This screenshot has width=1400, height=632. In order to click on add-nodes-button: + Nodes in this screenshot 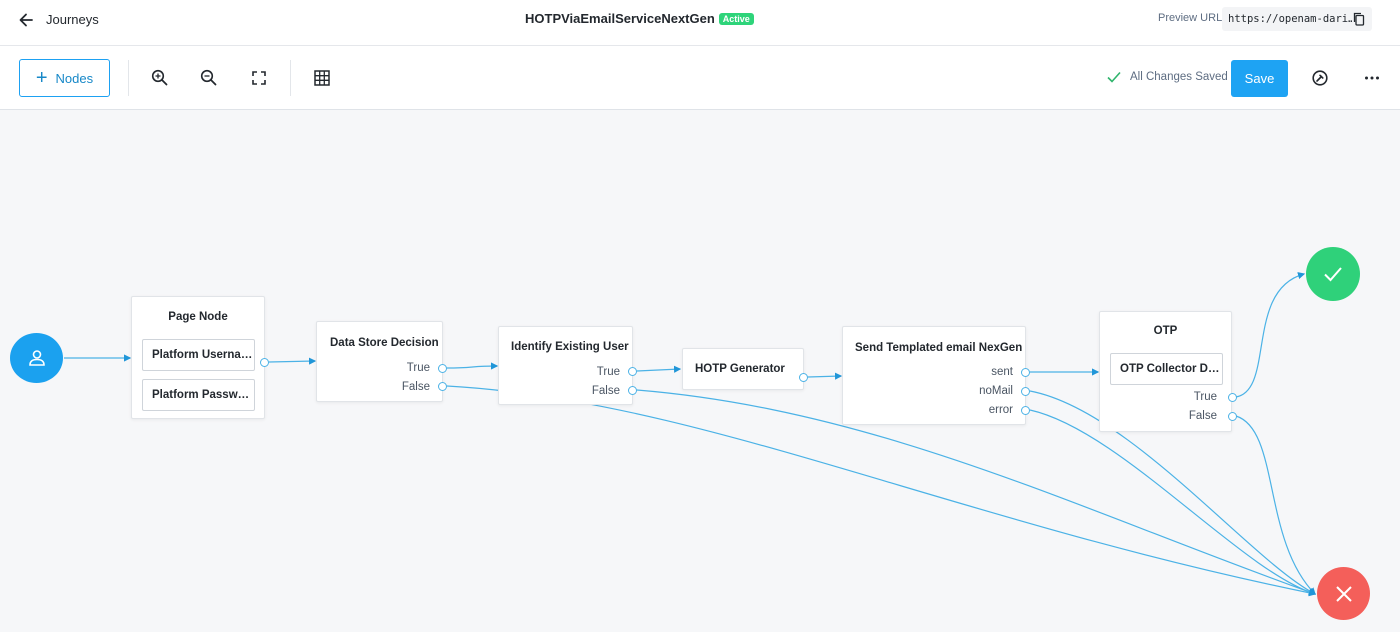, I will do `click(64, 78)`.